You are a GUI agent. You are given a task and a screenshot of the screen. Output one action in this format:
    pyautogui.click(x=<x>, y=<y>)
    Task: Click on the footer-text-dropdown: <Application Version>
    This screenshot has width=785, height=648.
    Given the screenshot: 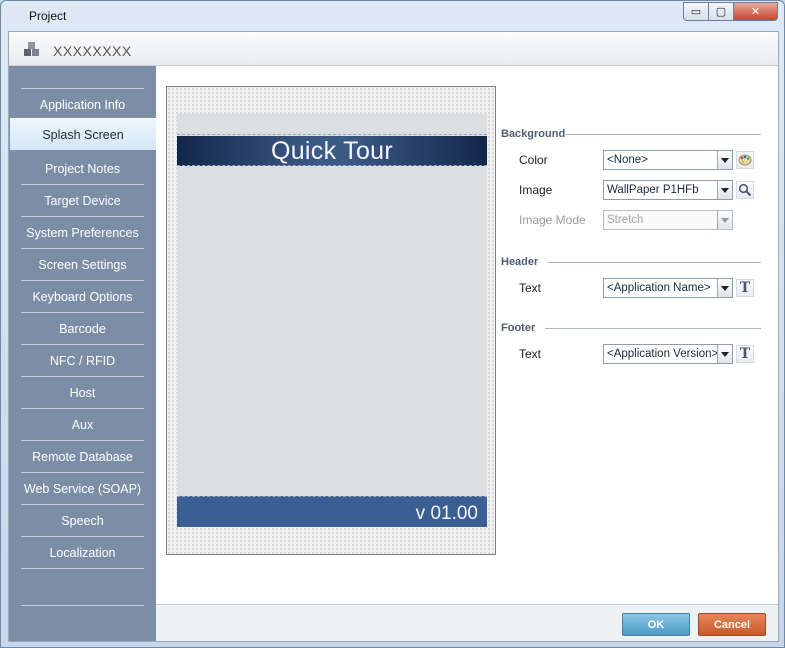 What is the action you would take?
    pyautogui.click(x=668, y=354)
    